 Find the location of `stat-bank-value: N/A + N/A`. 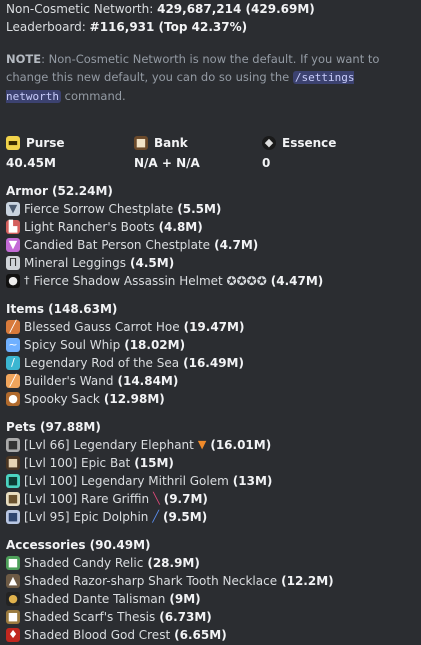

stat-bank-value: N/A + N/A is located at coordinates (167, 163).